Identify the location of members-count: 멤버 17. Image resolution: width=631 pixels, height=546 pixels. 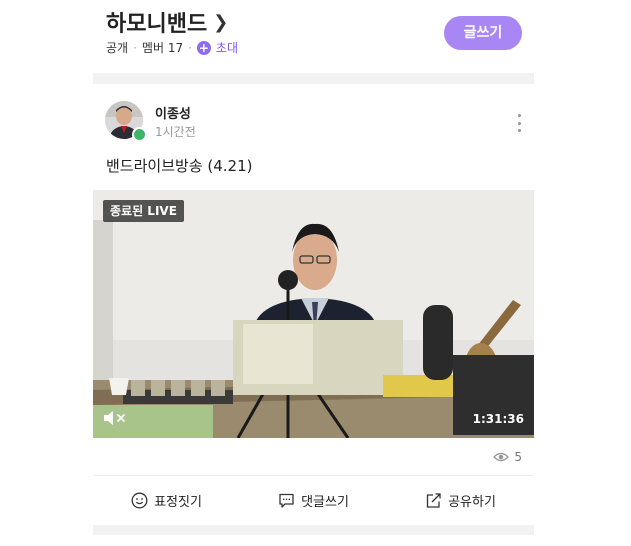
(162, 47).